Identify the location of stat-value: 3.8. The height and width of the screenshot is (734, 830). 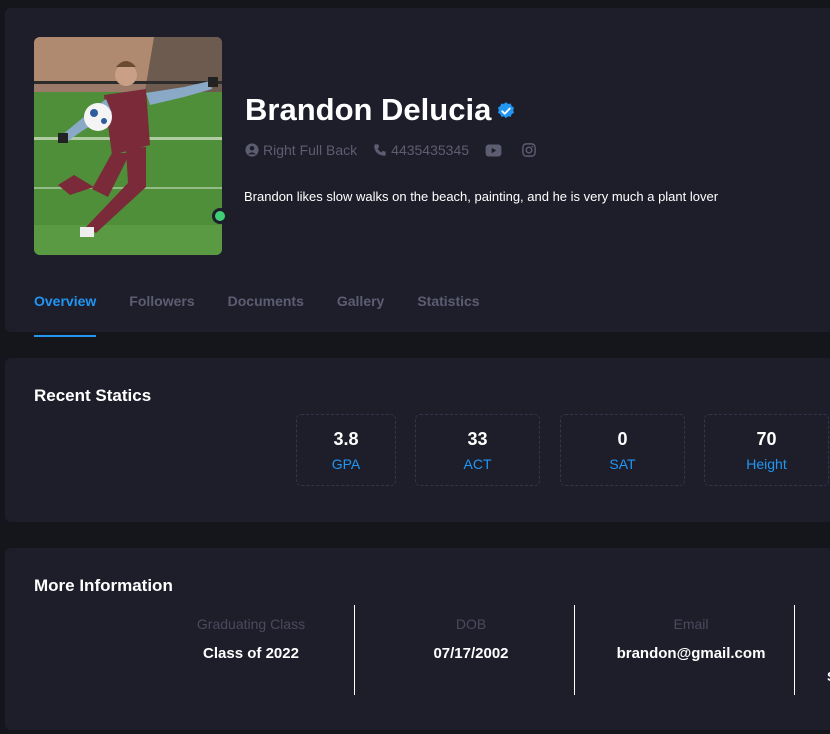
(346, 439).